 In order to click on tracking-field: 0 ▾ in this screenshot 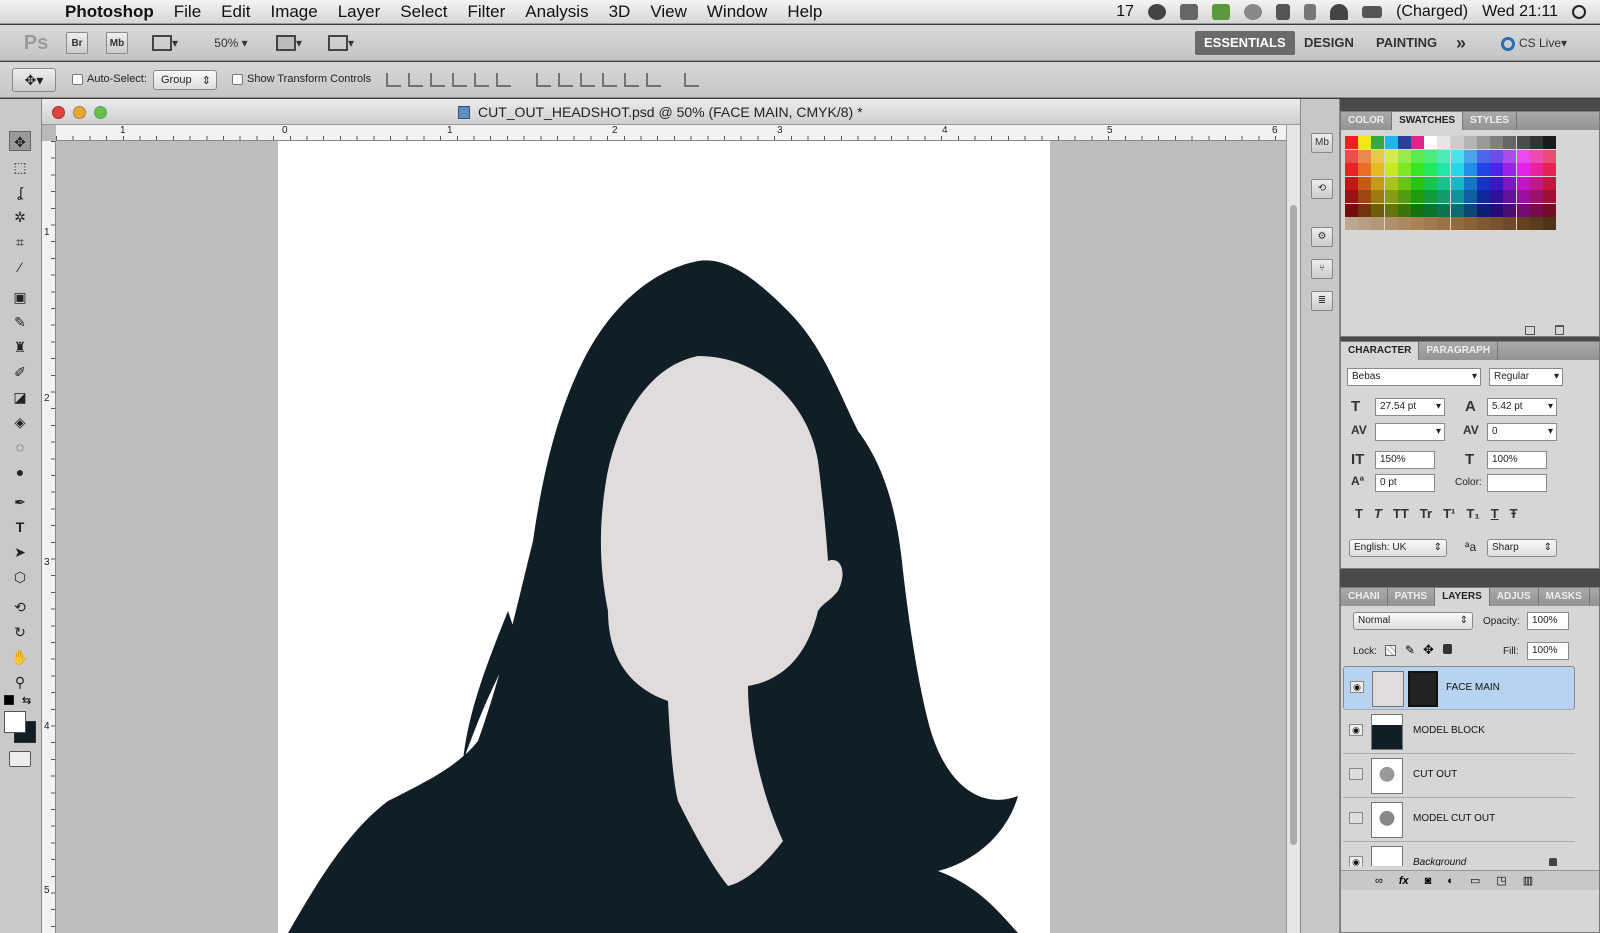, I will do `click(1522, 432)`.